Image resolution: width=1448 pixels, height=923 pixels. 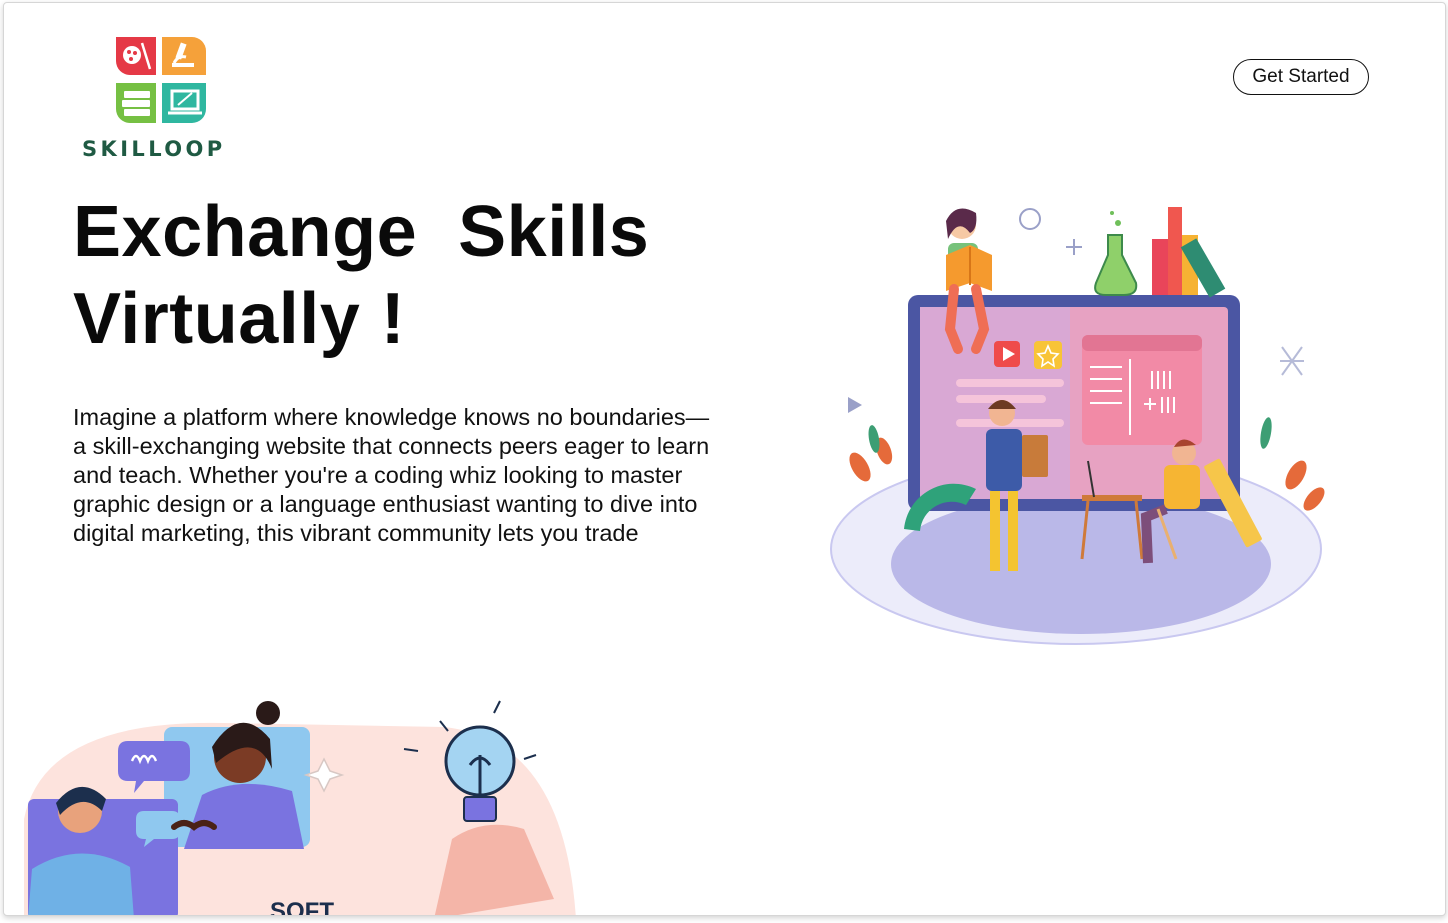 I want to click on get-started-button: Get Started, so click(x=1301, y=77).